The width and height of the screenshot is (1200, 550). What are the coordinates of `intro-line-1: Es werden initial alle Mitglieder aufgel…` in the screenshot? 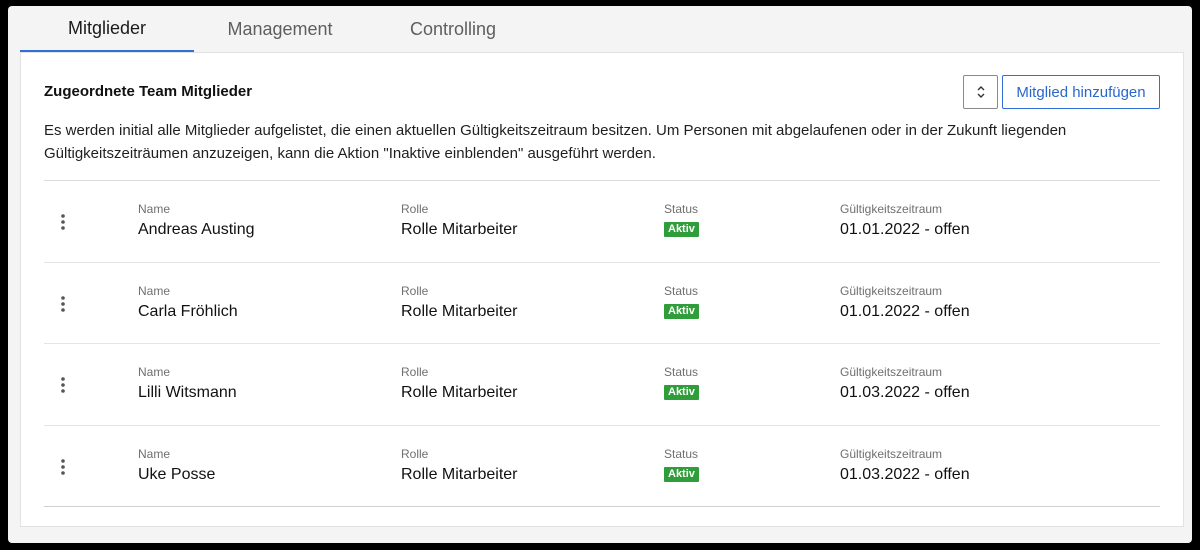 It's located at (555, 130).